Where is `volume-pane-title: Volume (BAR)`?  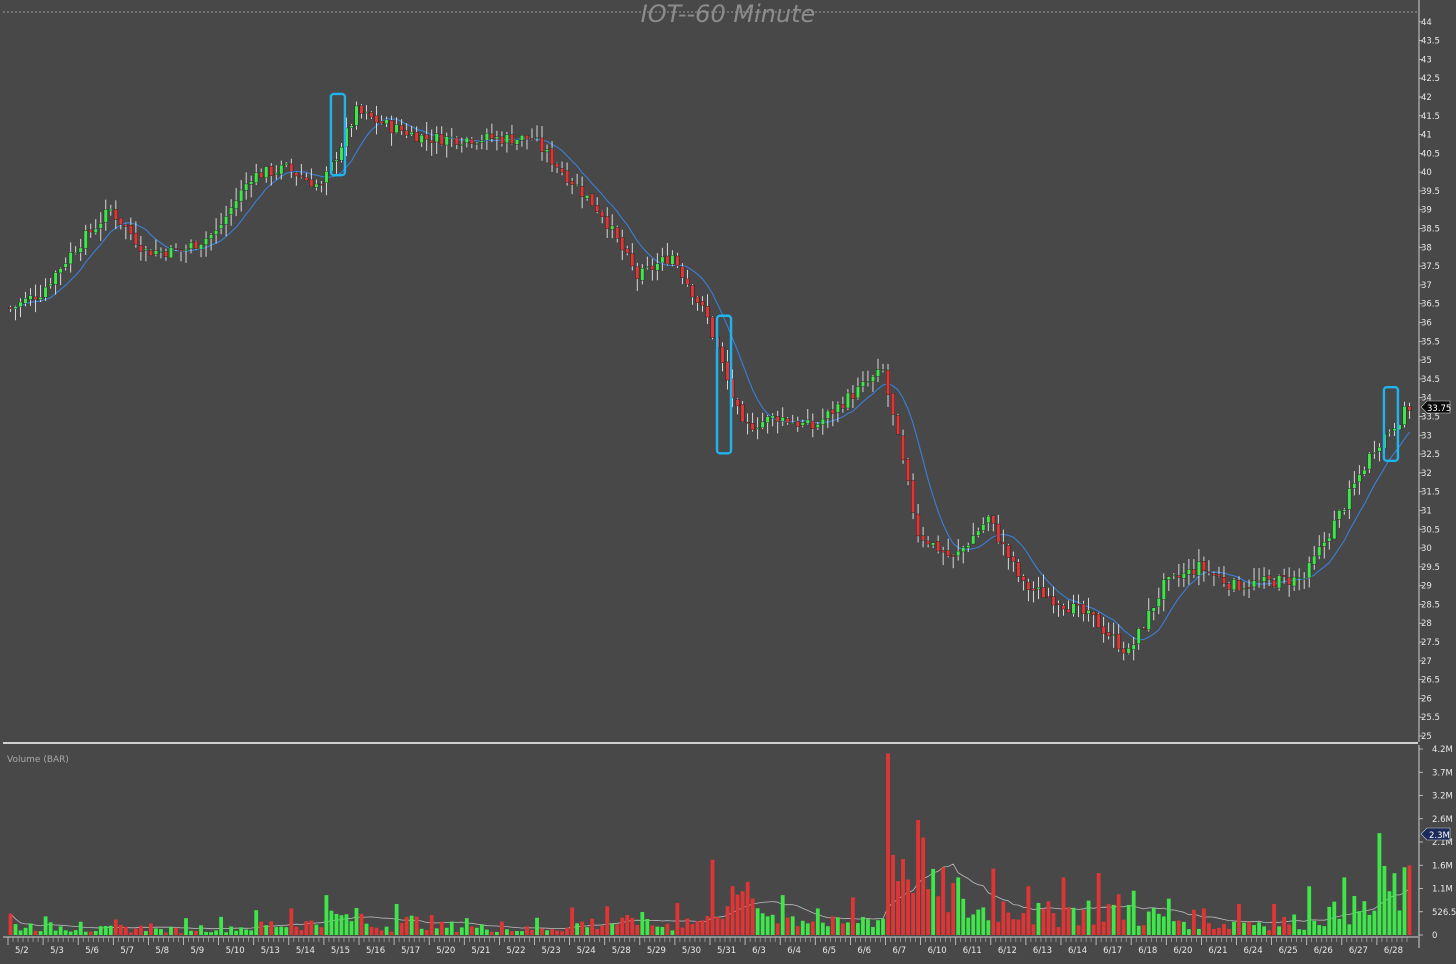
volume-pane-title: Volume (BAR) is located at coordinates (38, 760).